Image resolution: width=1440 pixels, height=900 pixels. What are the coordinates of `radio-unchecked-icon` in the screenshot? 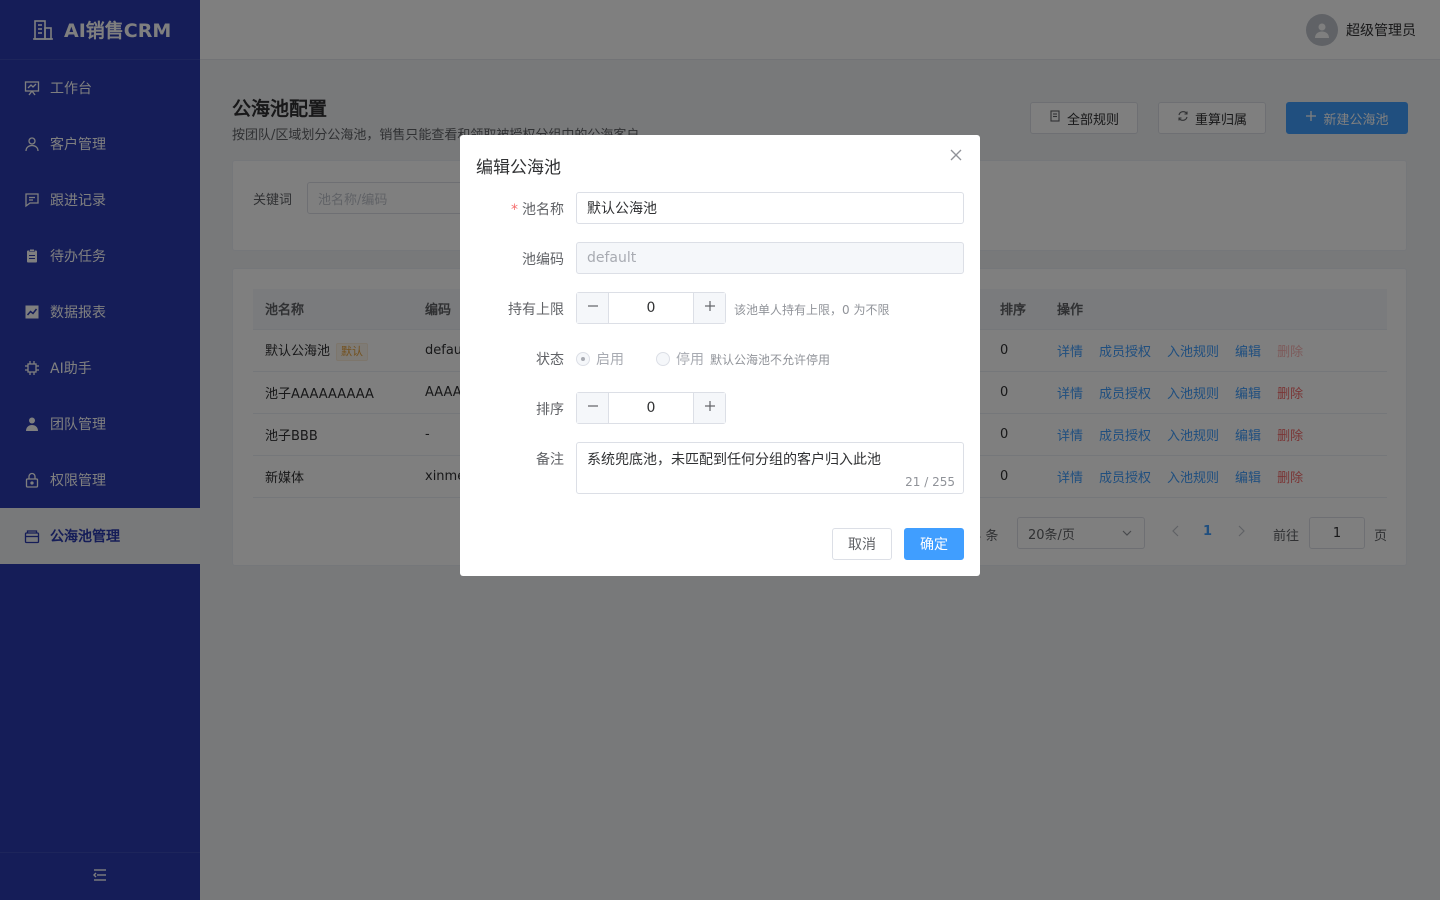 It's located at (663, 359).